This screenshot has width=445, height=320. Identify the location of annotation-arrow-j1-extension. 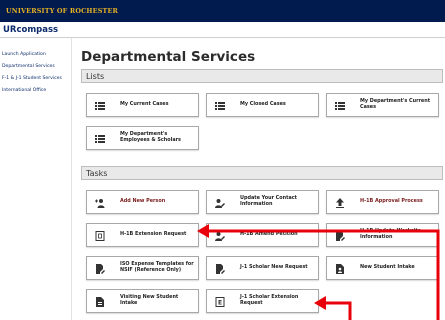
(333, 308).